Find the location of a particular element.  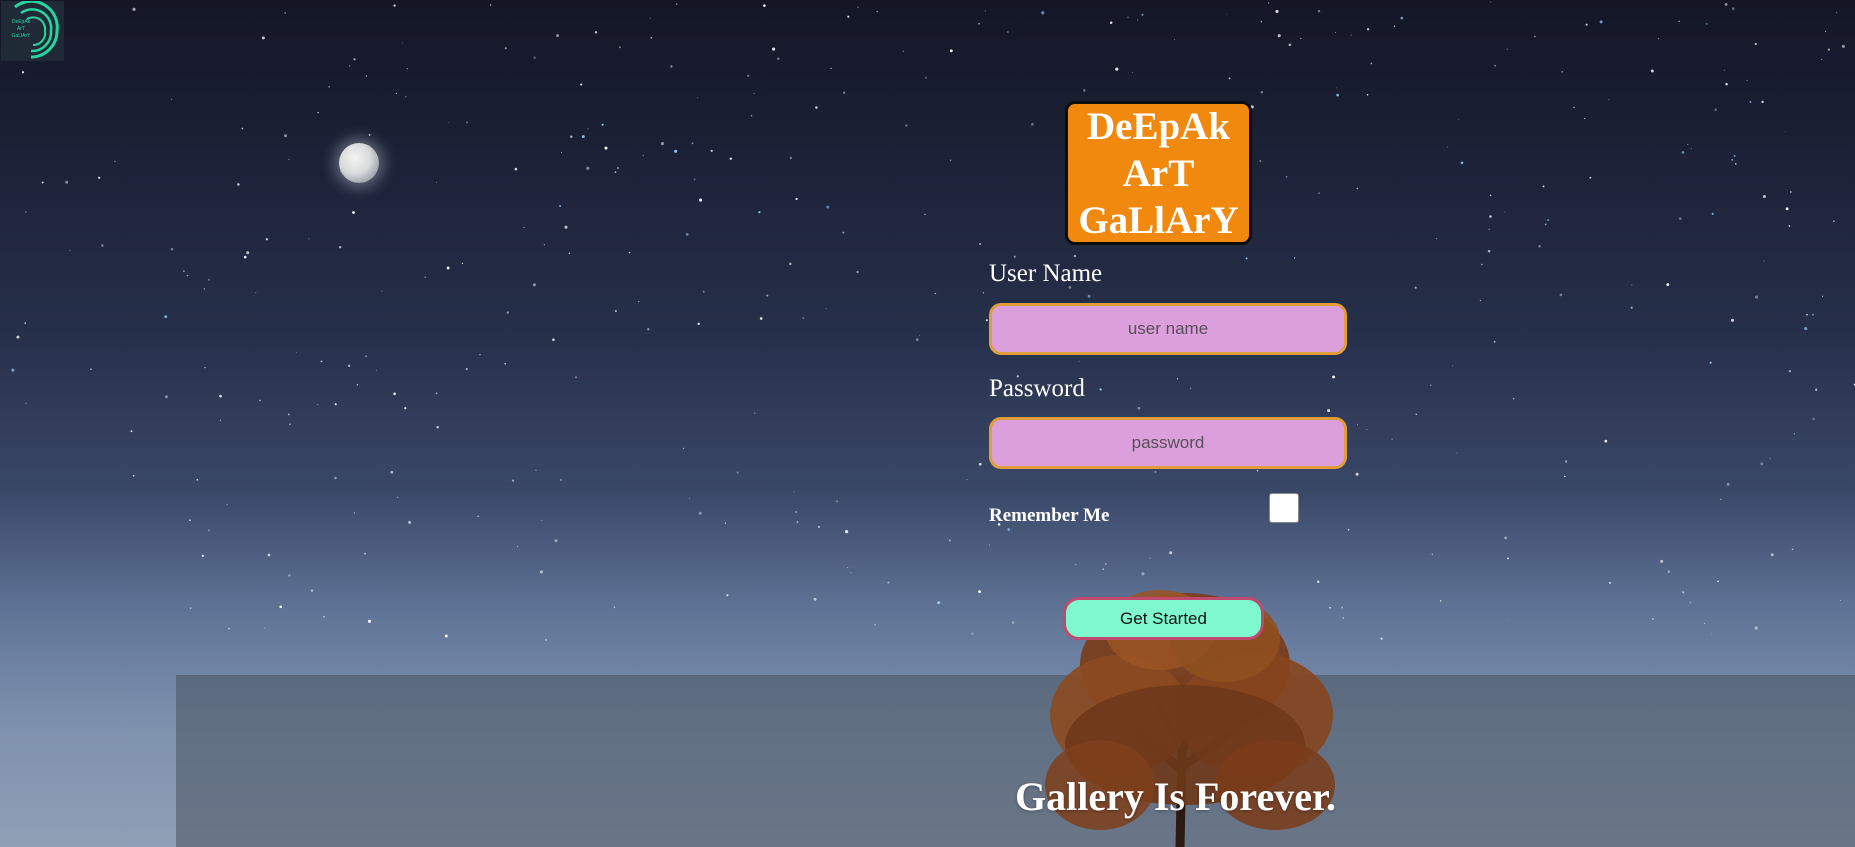

get-started-button: Get Started is located at coordinates (1163, 618).